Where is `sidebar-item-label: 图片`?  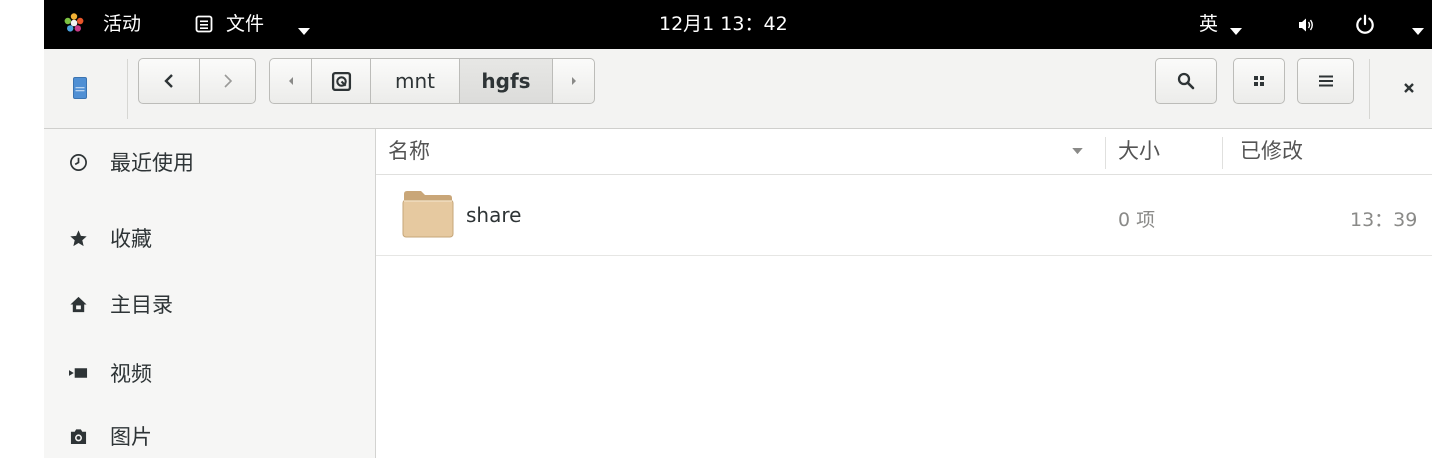 sidebar-item-label: 图片 is located at coordinates (131, 437).